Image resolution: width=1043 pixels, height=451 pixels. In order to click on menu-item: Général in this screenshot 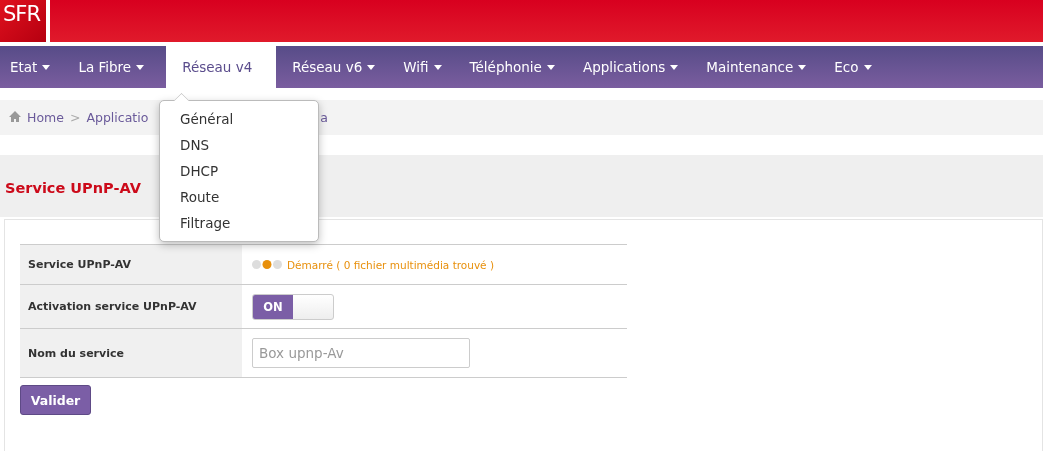, I will do `click(239, 119)`.